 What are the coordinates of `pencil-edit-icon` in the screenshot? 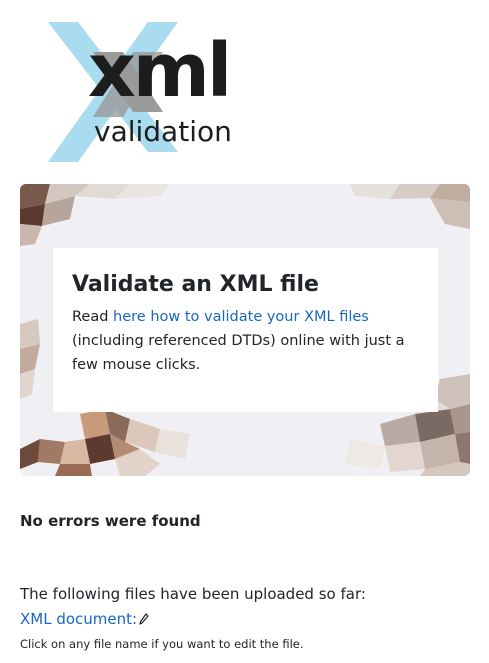 It's located at (144, 619).